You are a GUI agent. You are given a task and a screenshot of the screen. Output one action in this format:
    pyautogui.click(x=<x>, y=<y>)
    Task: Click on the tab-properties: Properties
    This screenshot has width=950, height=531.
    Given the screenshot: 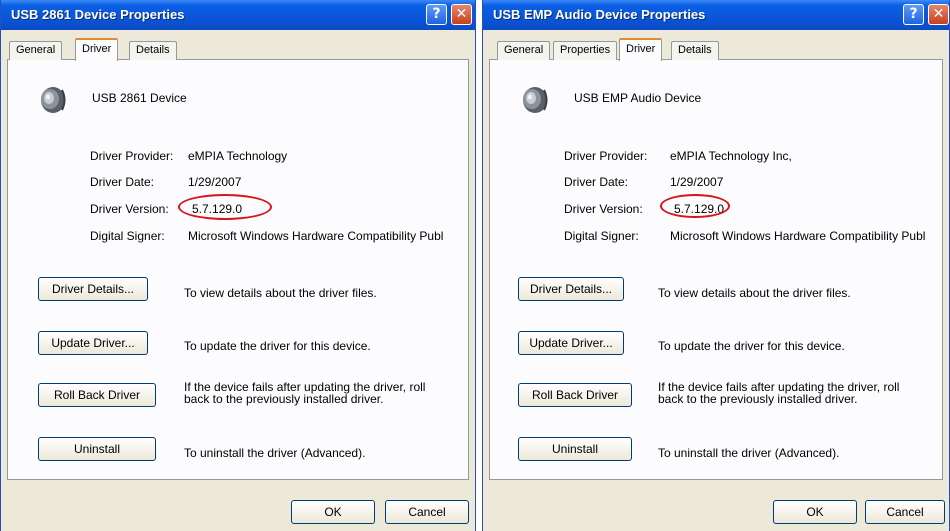 What is the action you would take?
    pyautogui.click(x=585, y=50)
    